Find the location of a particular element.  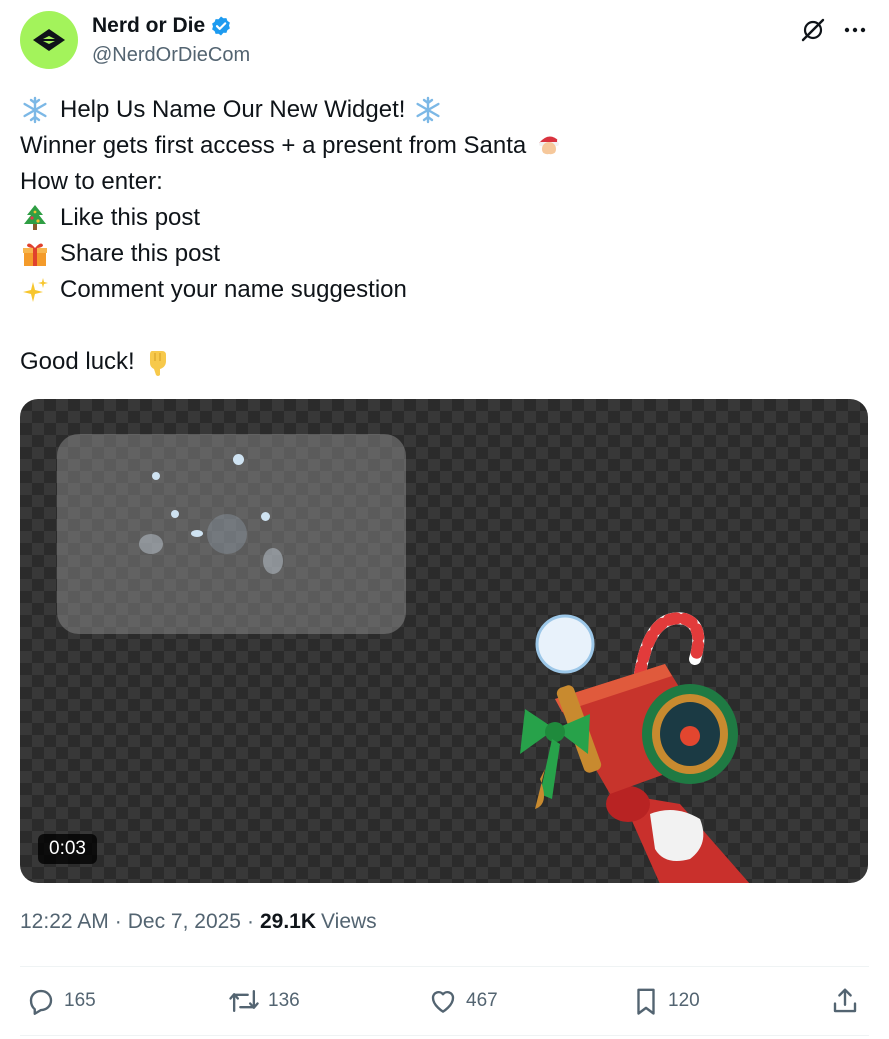

repost-button: 136 is located at coordinates (264, 1001).